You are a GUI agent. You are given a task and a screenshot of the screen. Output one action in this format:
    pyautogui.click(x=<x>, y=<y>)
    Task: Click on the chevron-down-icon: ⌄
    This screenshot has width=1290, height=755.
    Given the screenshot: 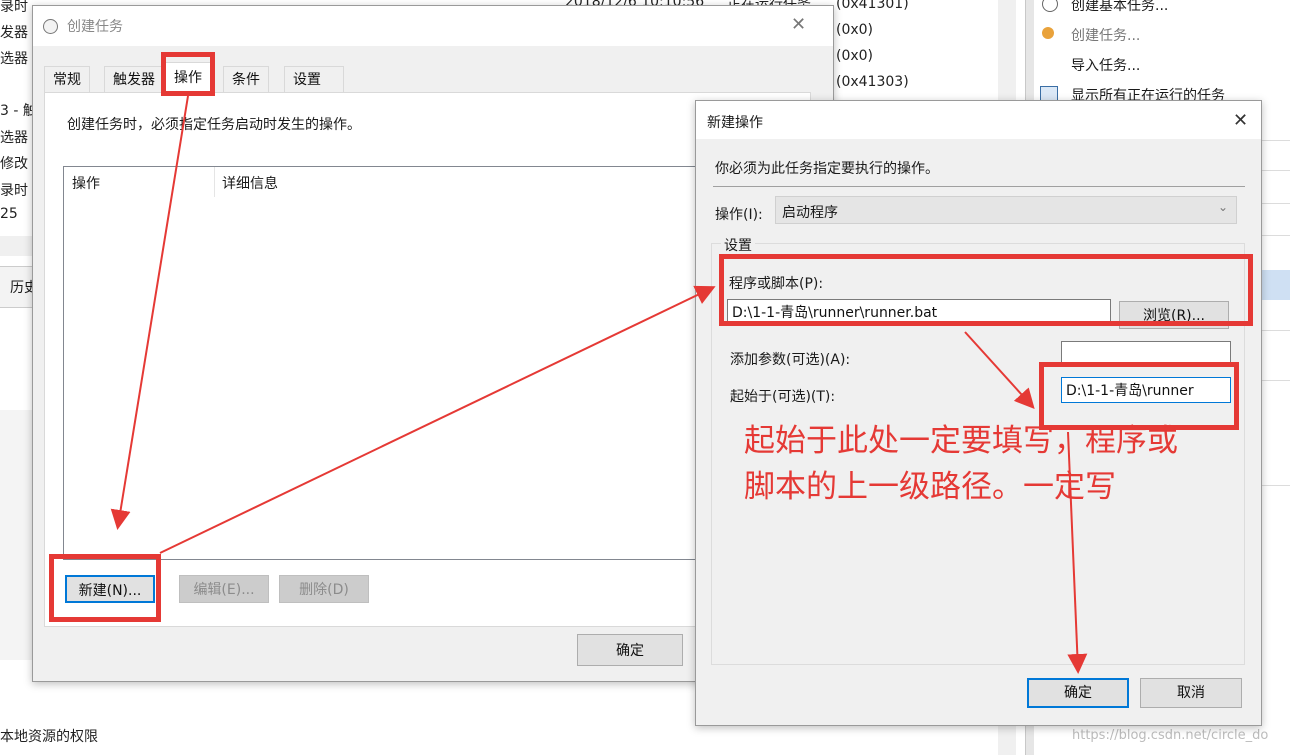 What is the action you would take?
    pyautogui.click(x=1222, y=207)
    